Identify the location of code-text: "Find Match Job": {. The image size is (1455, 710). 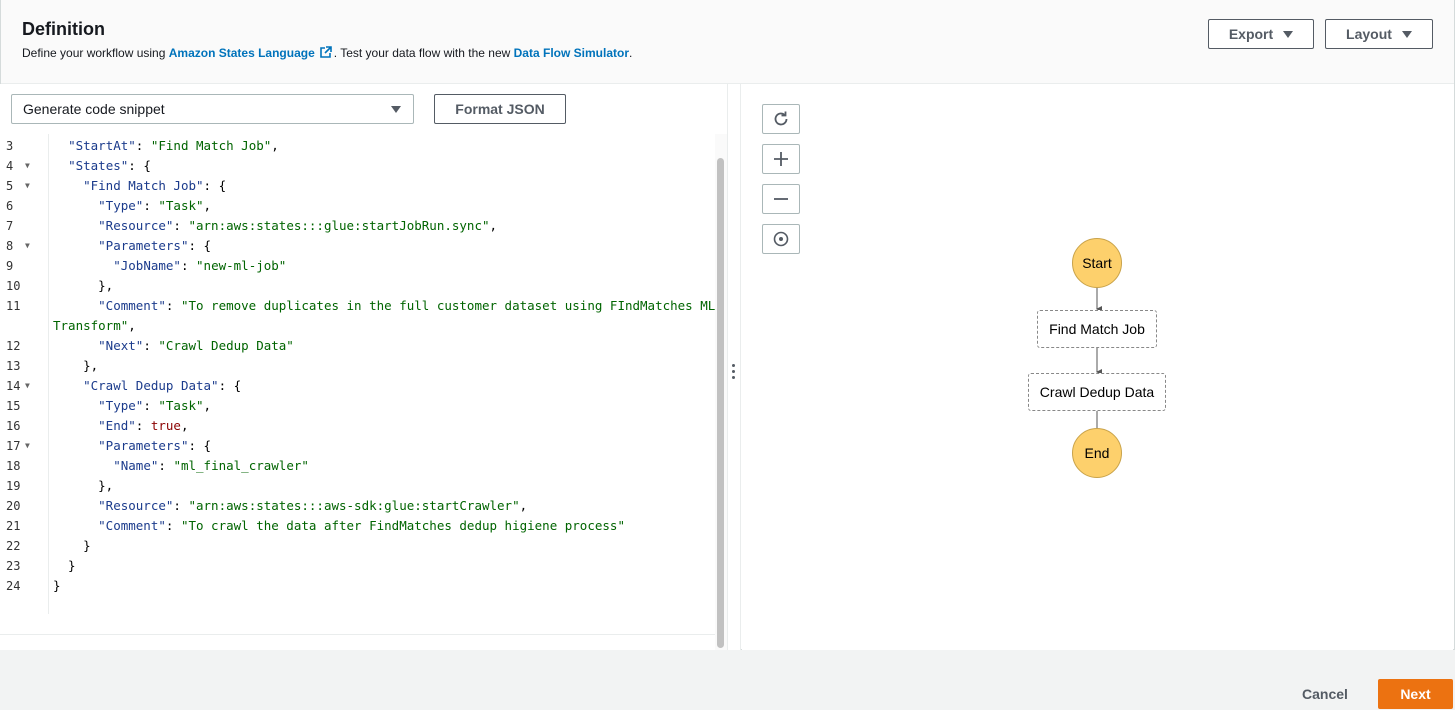
(139, 186).